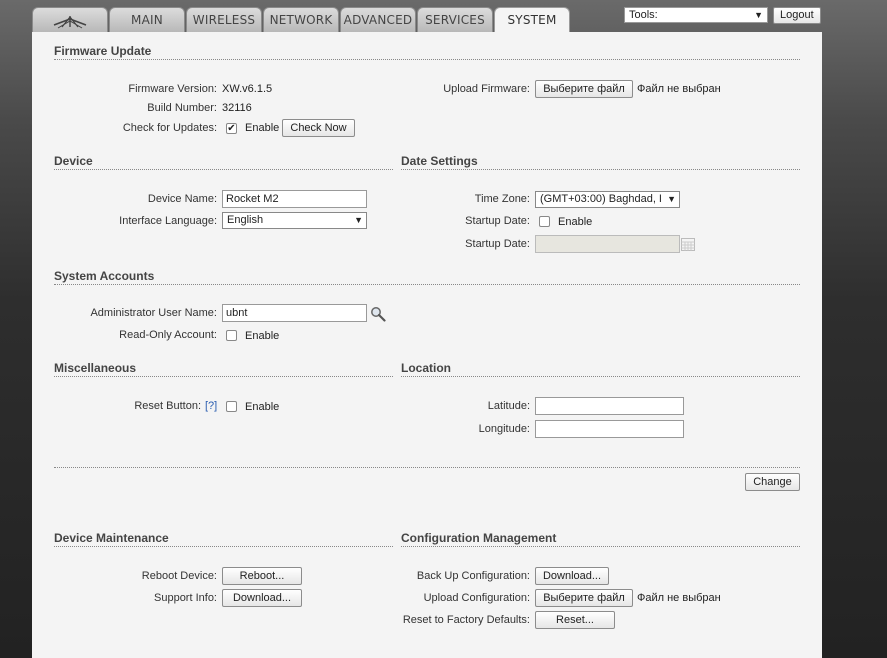 The width and height of the screenshot is (887, 658). What do you see at coordinates (378, 19) in the screenshot?
I see `tab-advanced: ADVANCED` at bounding box center [378, 19].